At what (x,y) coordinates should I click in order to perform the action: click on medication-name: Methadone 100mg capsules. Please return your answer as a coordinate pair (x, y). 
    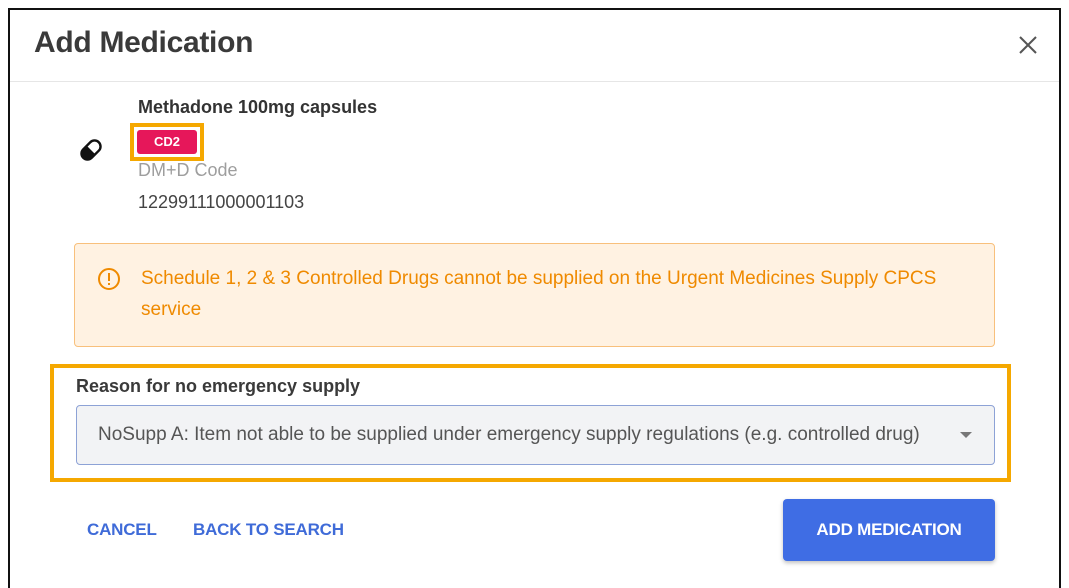
    Looking at the image, I should click on (258, 107).